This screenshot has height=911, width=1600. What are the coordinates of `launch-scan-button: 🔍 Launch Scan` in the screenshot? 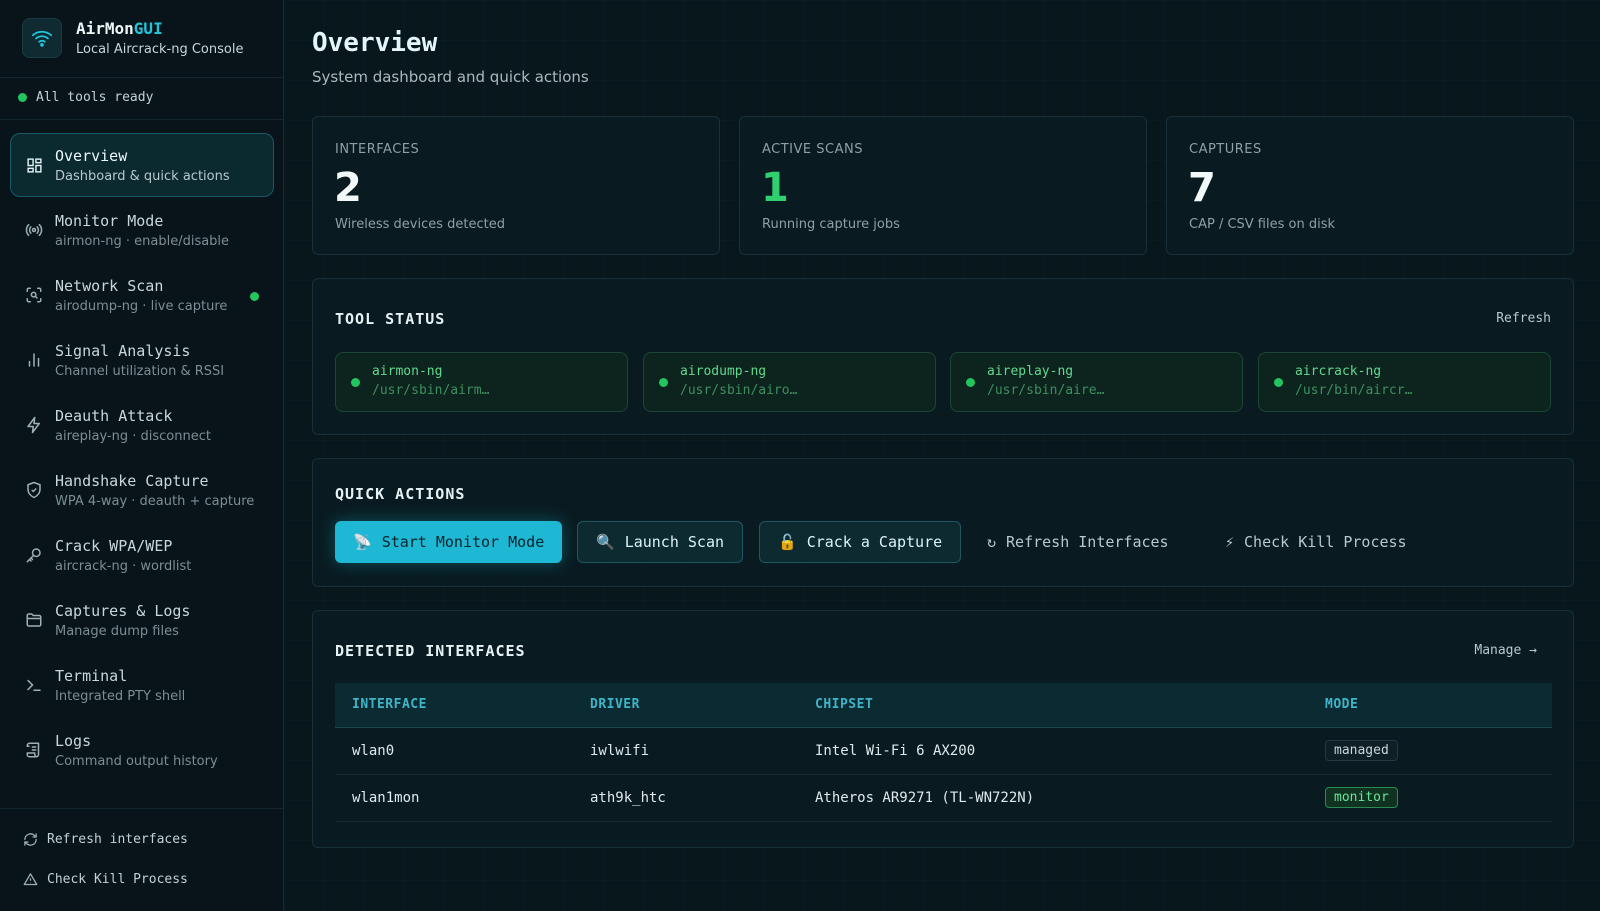 It's located at (660, 542).